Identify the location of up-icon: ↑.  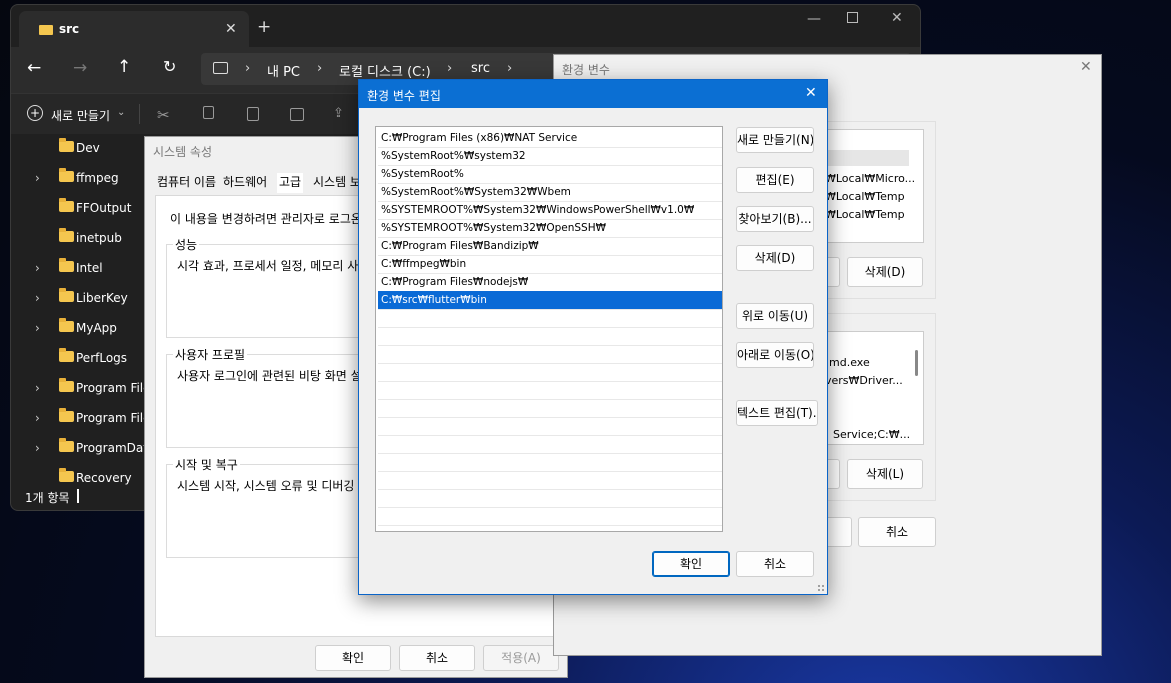
(124, 67).